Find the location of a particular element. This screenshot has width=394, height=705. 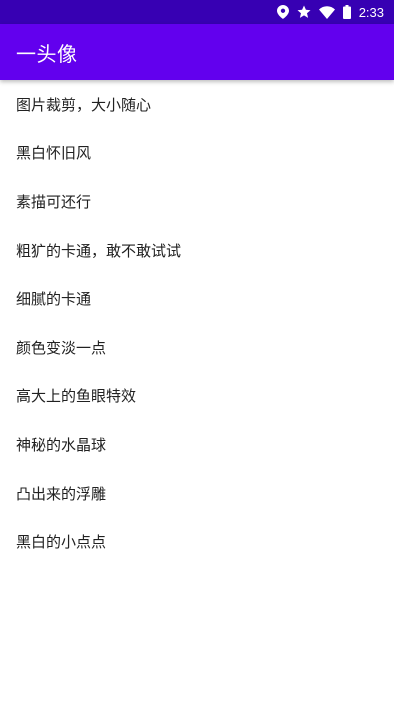

location-icon is located at coordinates (282, 12).